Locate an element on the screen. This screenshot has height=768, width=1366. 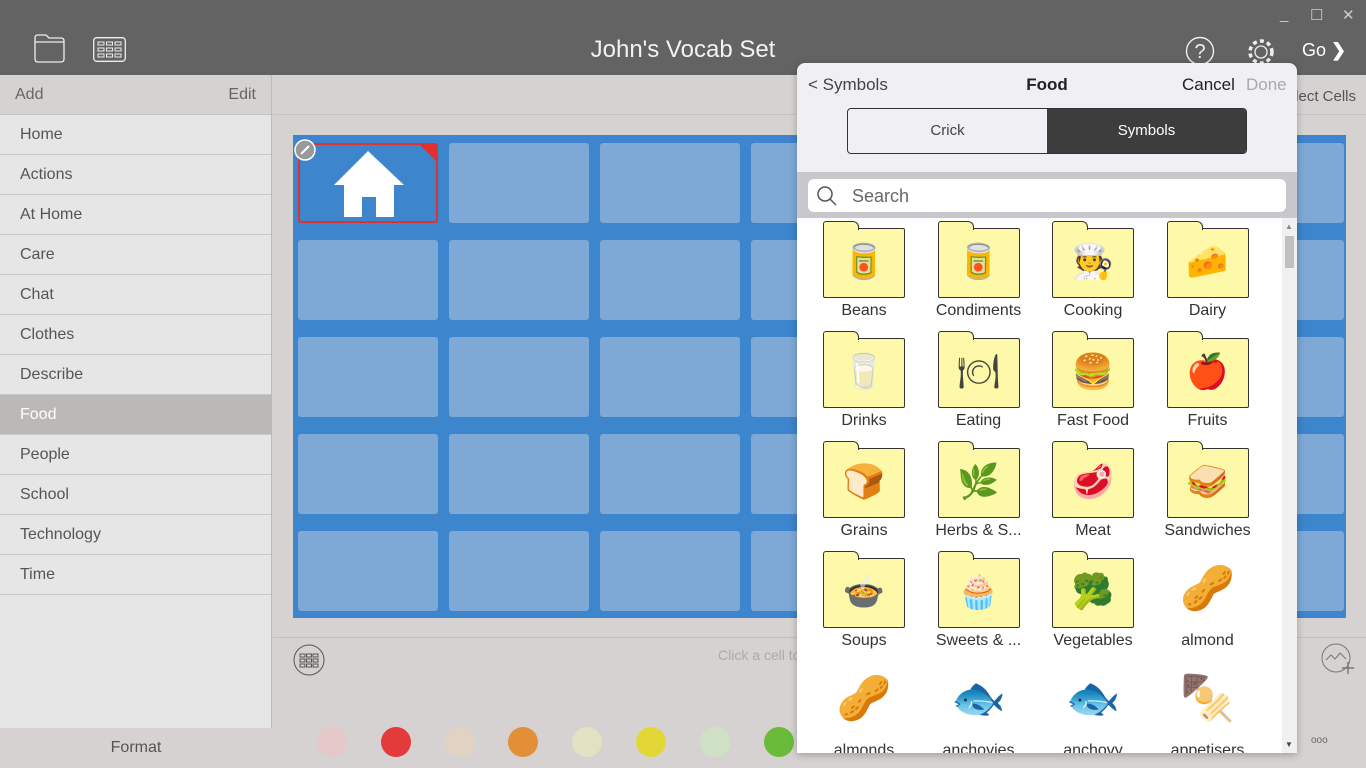
sidebar-item-technology: Technology is located at coordinates (135, 535).